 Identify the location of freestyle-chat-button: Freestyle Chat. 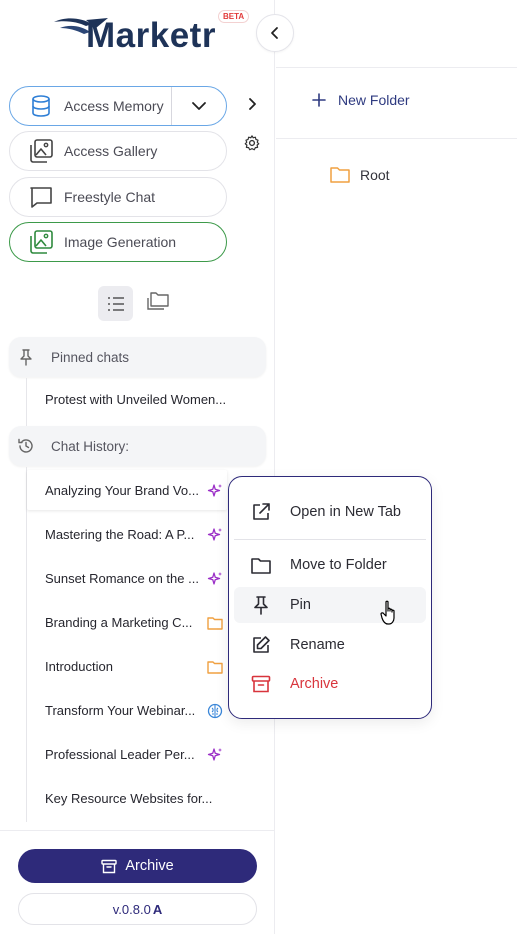
(118, 197).